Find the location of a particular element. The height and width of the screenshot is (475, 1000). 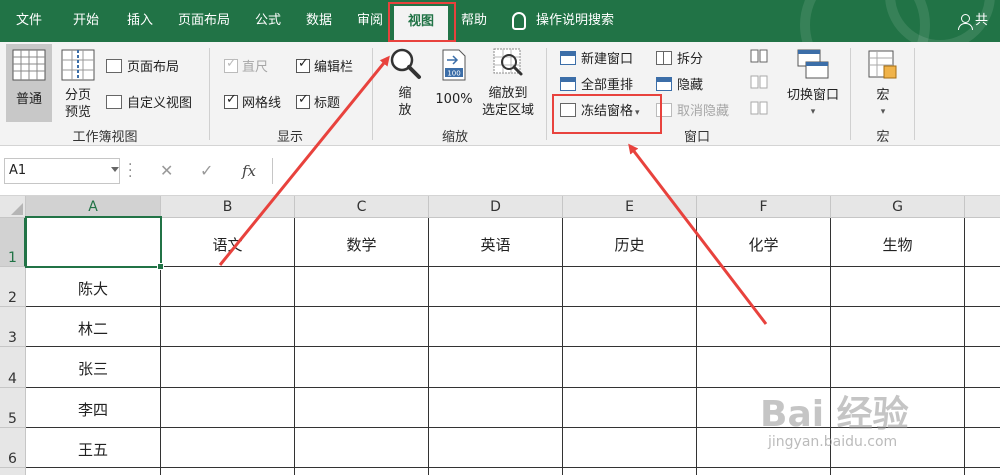

hide-button: 隐藏 is located at coordinates (679, 83).